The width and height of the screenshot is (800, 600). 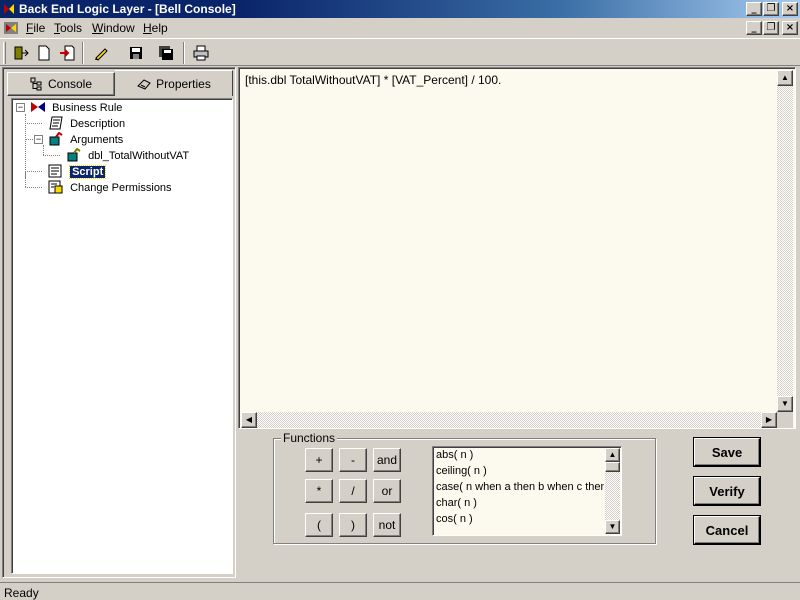 I want to click on arguments-icon, so click(x=56, y=138).